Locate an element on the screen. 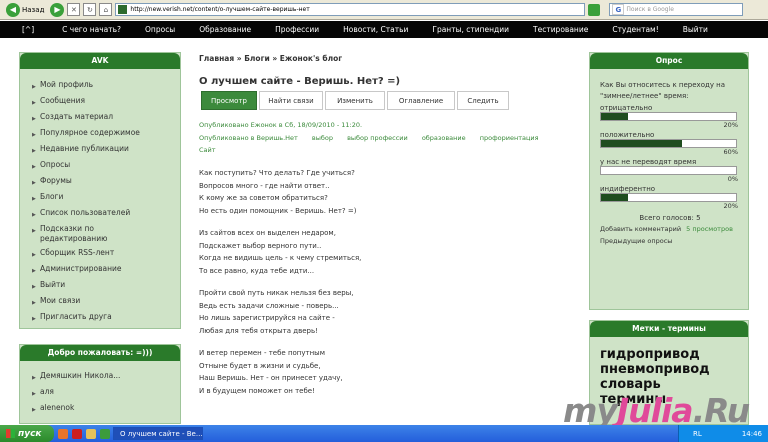 Image resolution: width=768 pixels, height=442 pixels. menu-item-label: Сборщик RSS-лент is located at coordinates (77, 252).